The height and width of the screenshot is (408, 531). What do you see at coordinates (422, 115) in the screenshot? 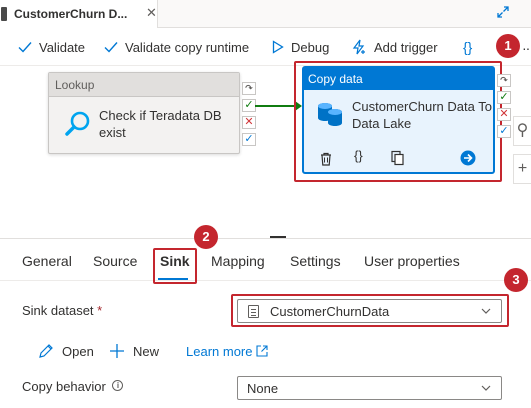
I see `copy-activity-name: CustomerChurn Data To Data Lake` at bounding box center [422, 115].